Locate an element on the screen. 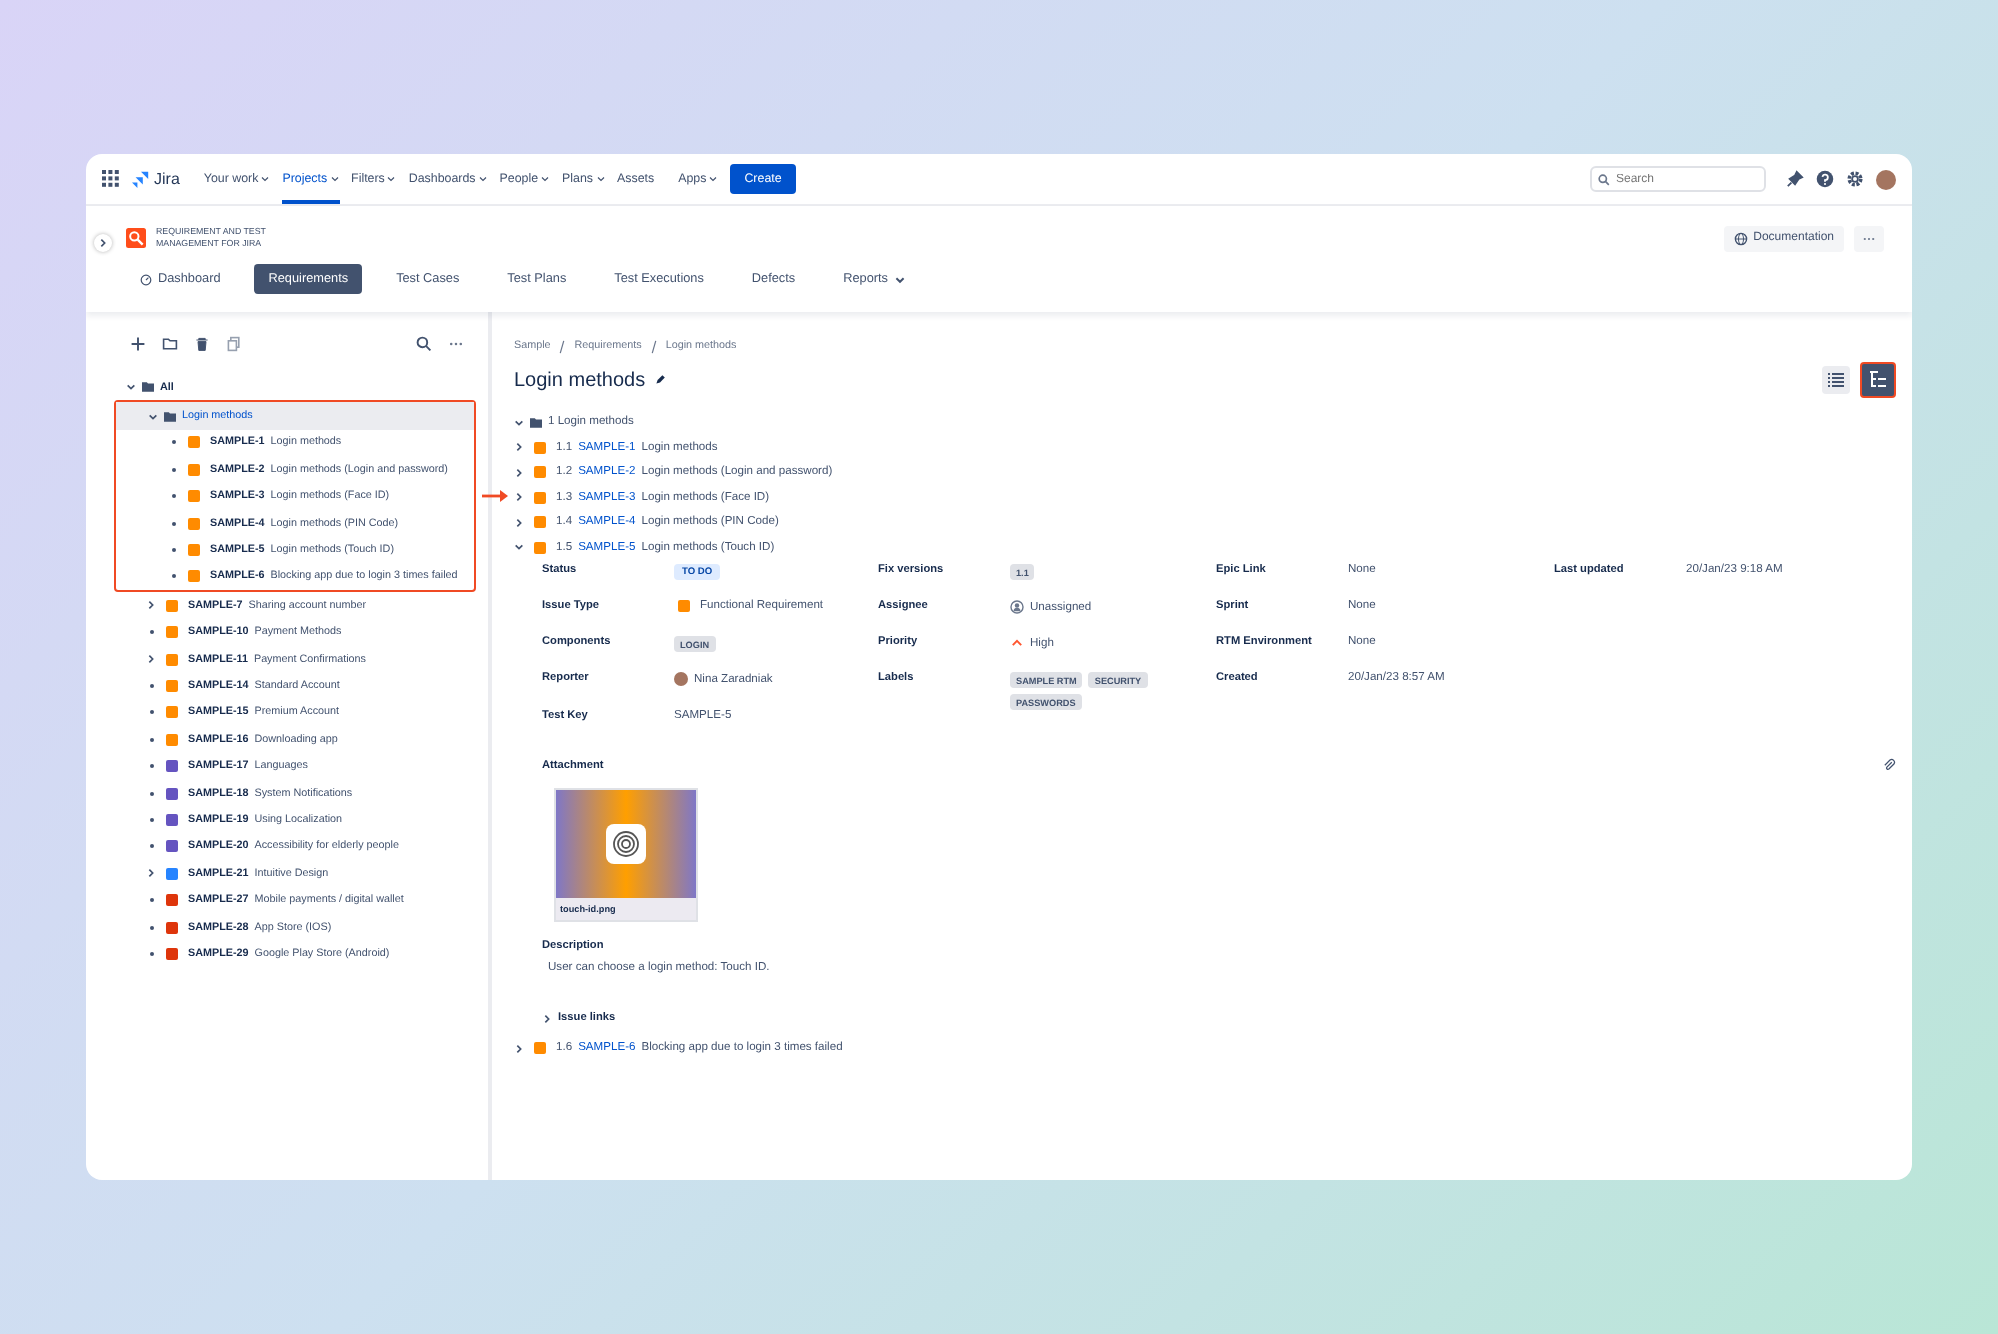 The image size is (1998, 1334). priority-high-icon is located at coordinates (1017, 643).